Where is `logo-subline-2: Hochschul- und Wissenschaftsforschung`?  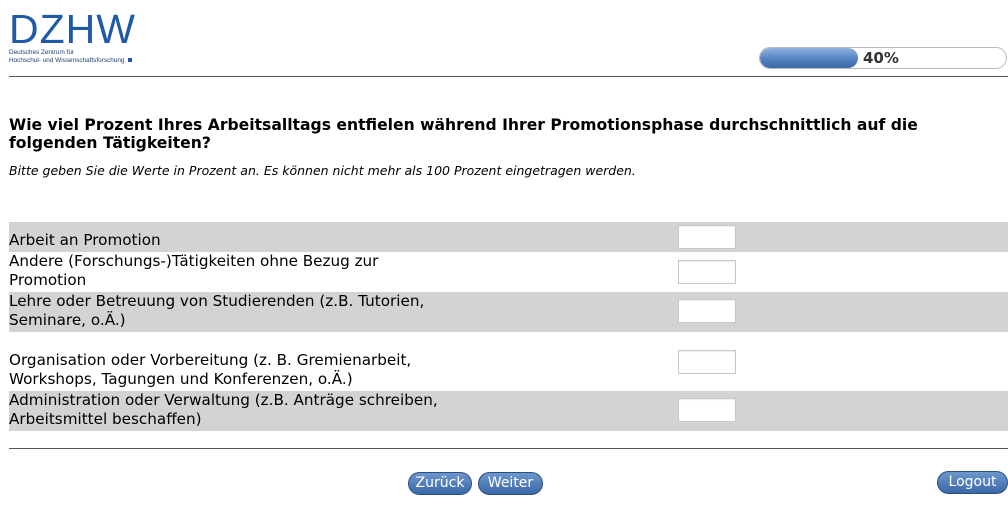
logo-subline-2: Hochschul- und Wissenschaftsforschung is located at coordinates (76, 61).